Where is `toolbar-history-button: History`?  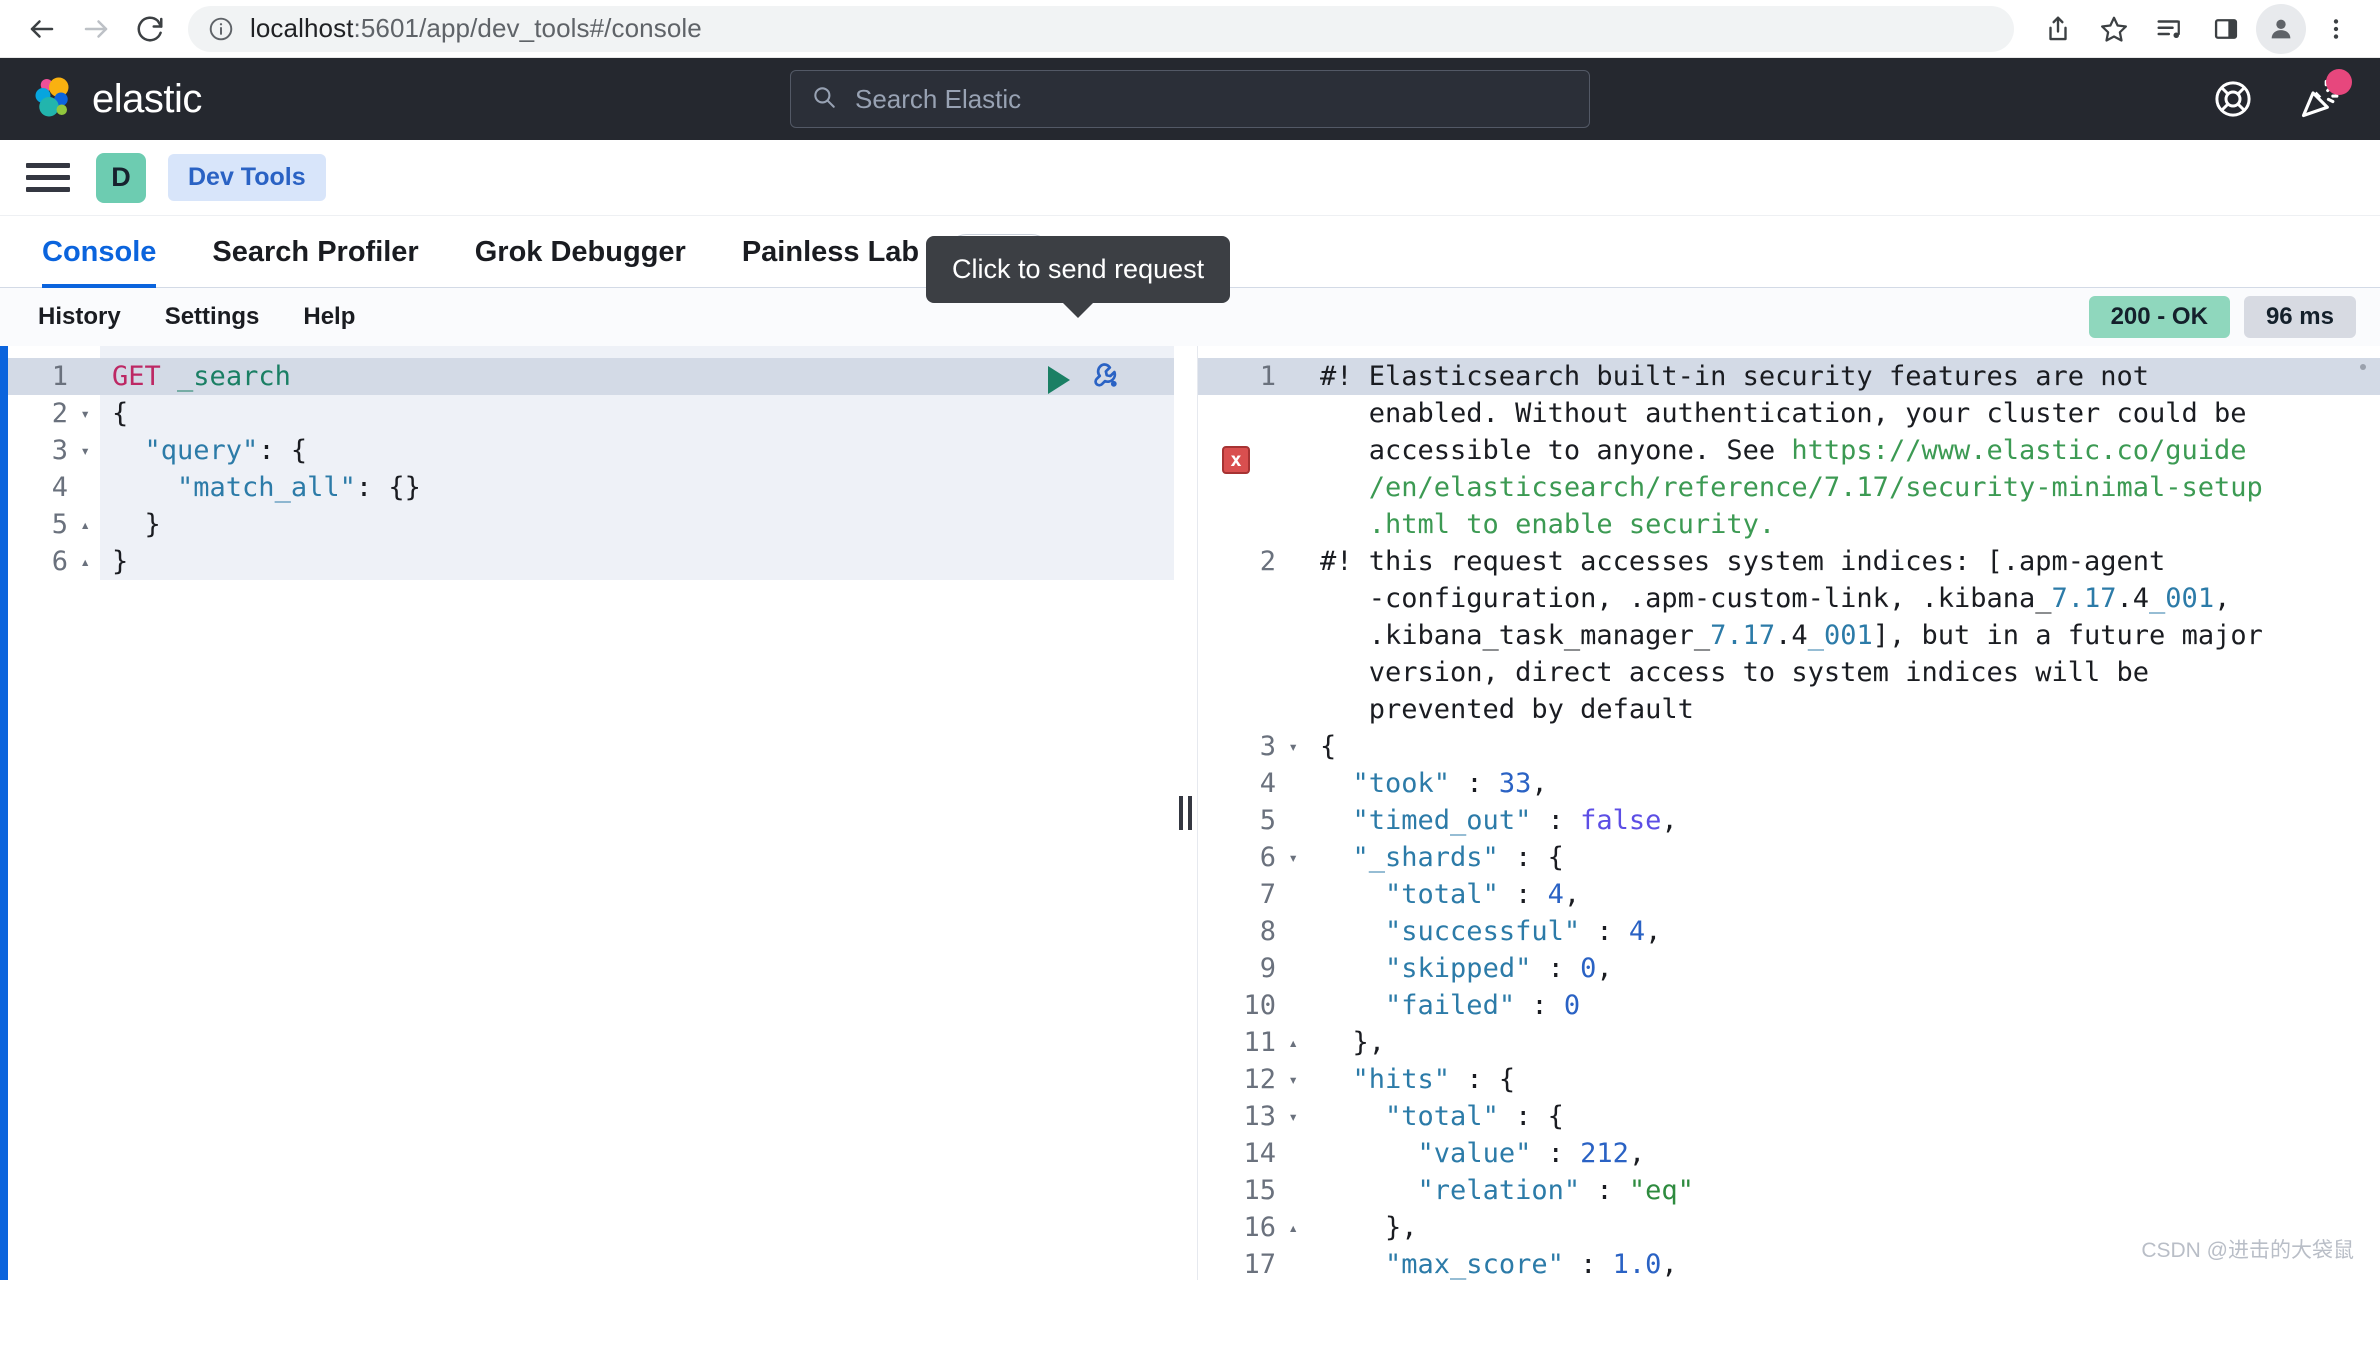 toolbar-history-button: History is located at coordinates (79, 317).